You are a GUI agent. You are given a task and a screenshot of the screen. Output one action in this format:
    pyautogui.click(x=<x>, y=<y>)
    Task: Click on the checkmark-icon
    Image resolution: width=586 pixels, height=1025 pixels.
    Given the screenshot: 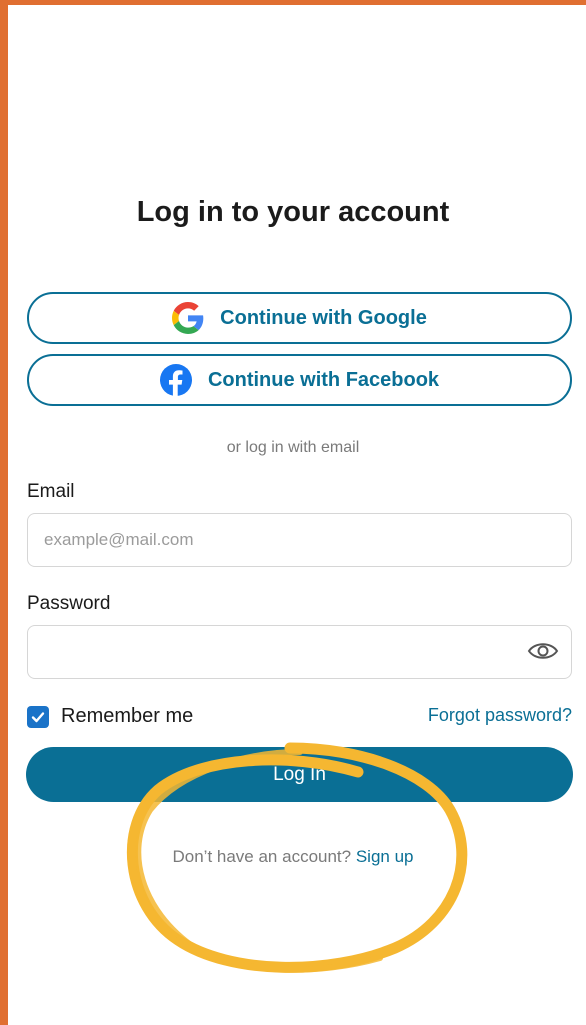 What is the action you would take?
    pyautogui.click(x=38, y=716)
    